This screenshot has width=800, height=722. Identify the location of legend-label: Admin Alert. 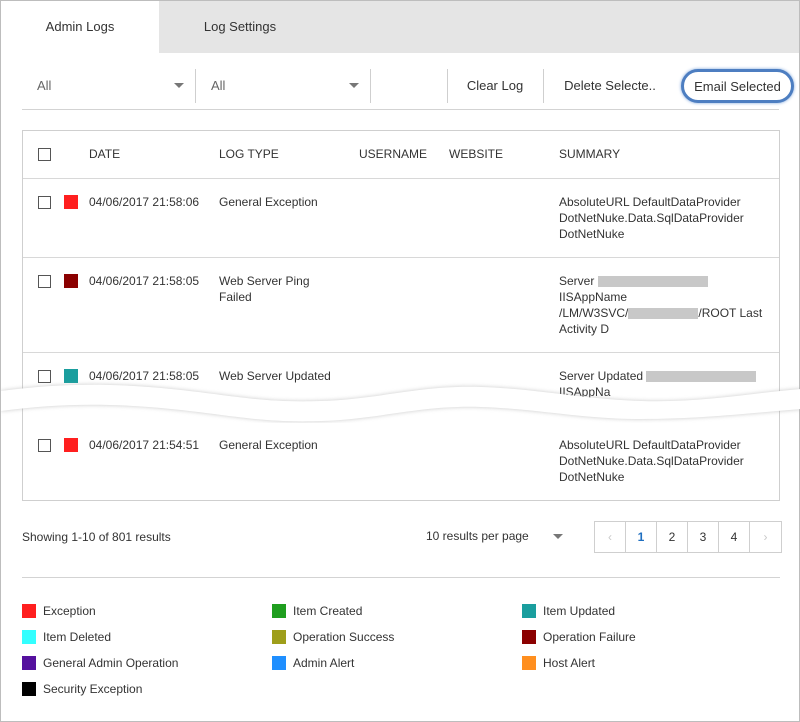
(324, 663).